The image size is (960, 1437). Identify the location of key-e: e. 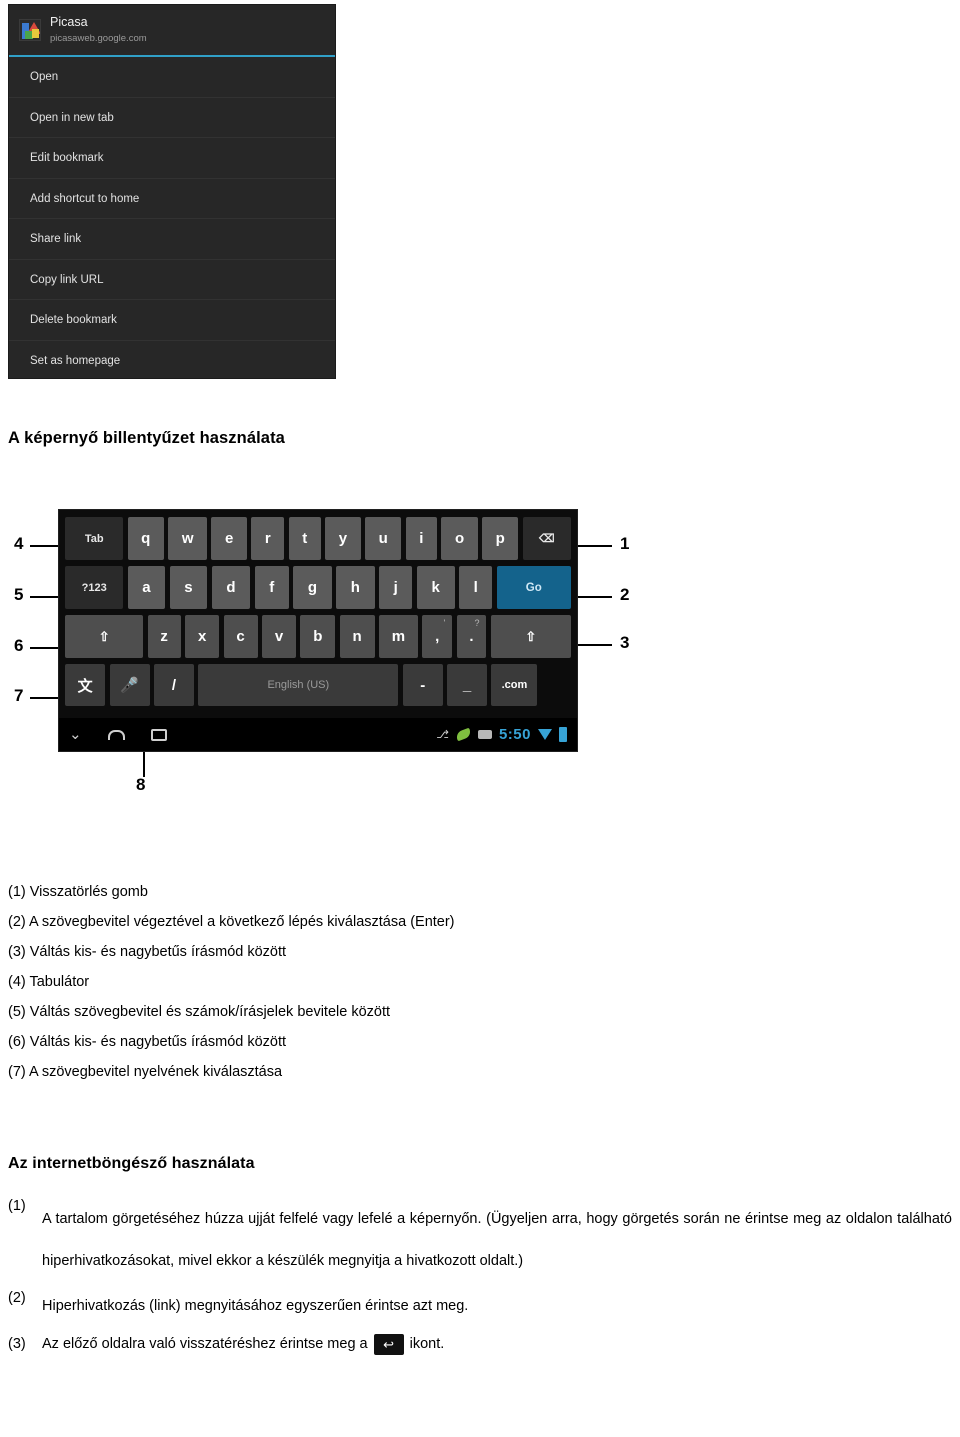
(229, 538).